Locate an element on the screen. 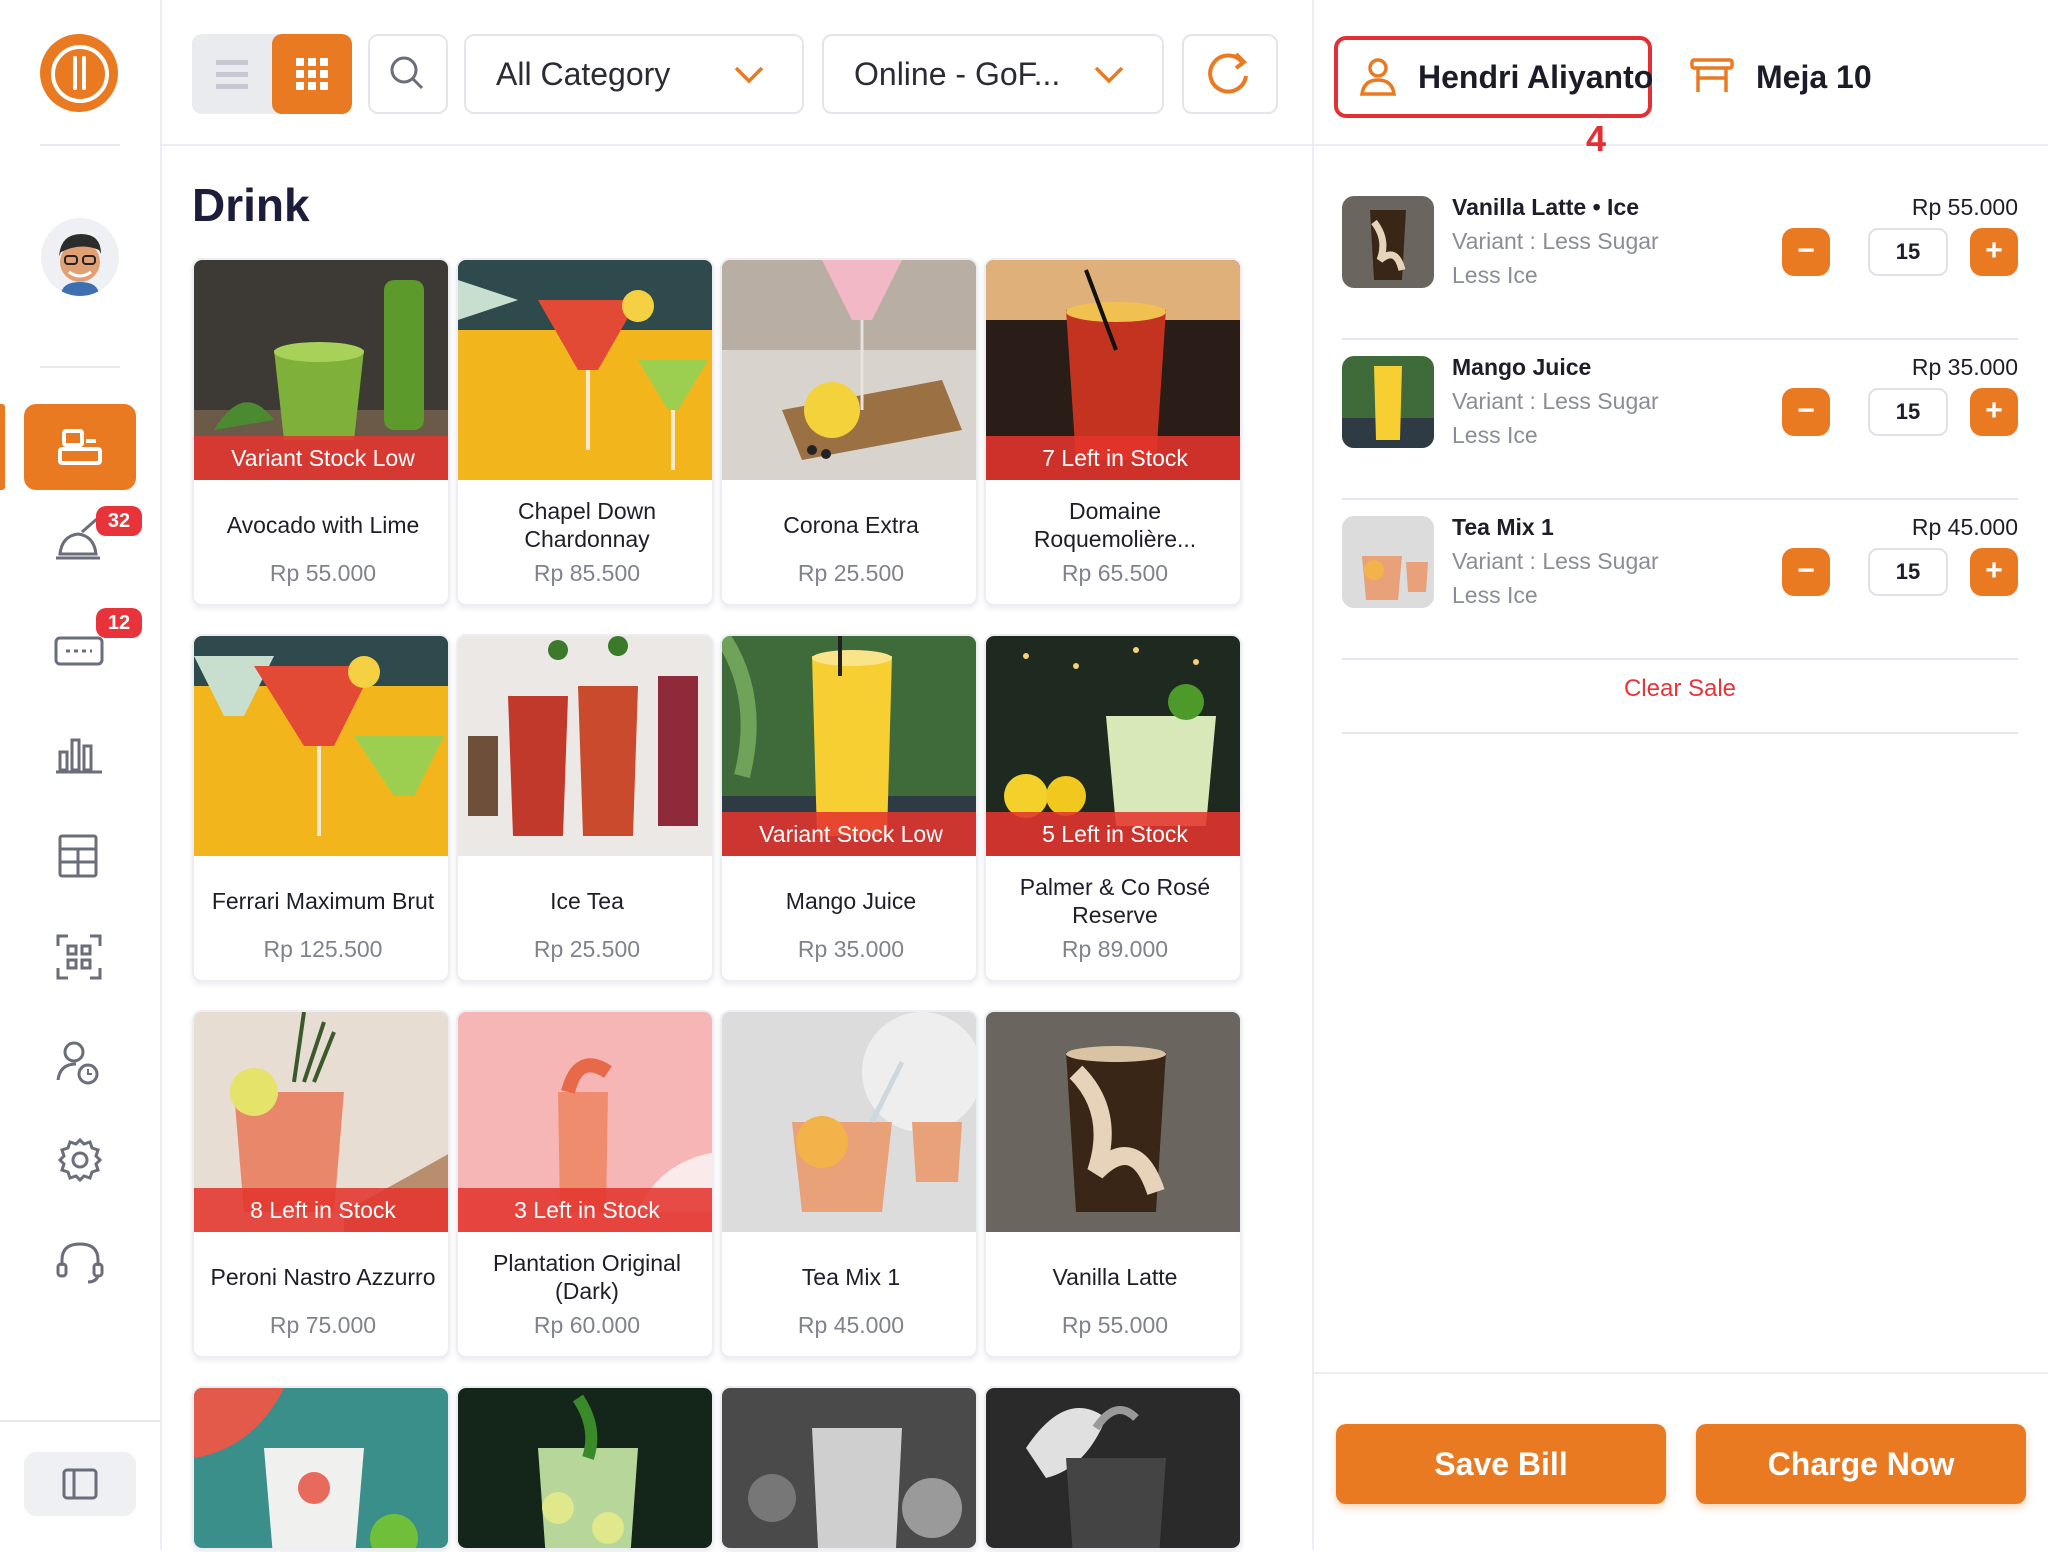  product-card: Corona Extra Rp 25.500 is located at coordinates (849, 432).